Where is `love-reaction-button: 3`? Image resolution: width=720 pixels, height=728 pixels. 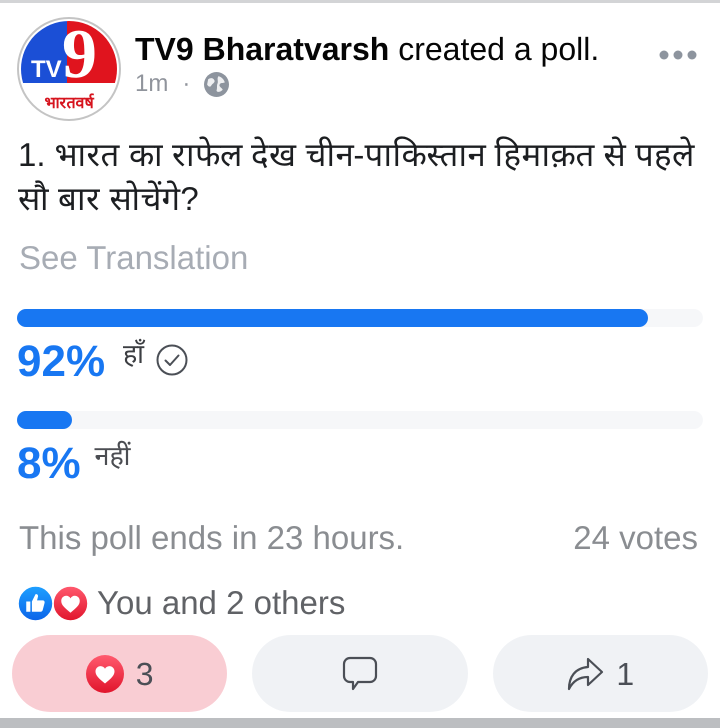 love-reaction-button: 3 is located at coordinates (120, 673).